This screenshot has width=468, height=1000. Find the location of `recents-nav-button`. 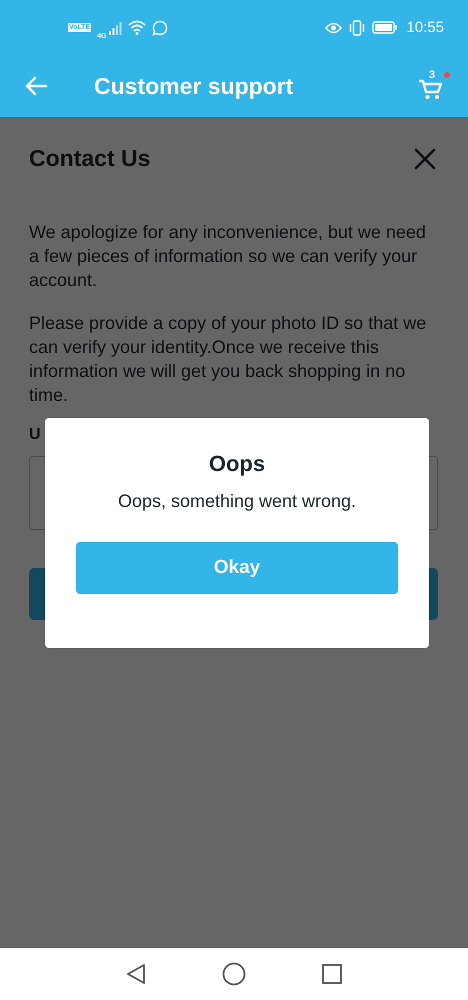

recents-nav-button is located at coordinates (332, 974).